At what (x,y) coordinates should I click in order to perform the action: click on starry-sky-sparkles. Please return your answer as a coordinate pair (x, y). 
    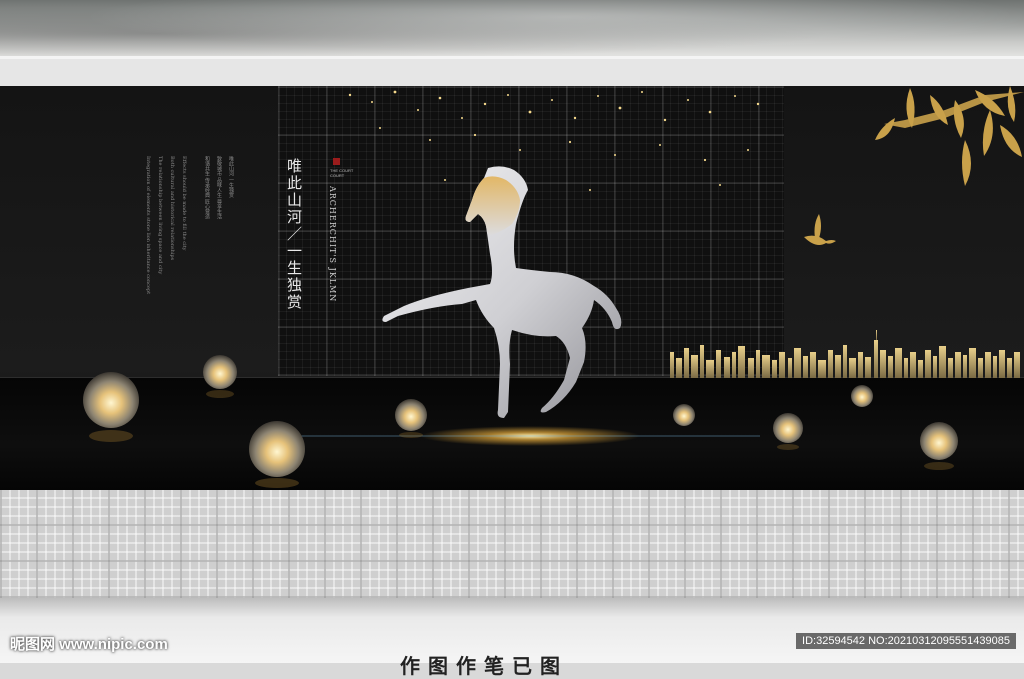
    Looking at the image, I should click on (554, 140).